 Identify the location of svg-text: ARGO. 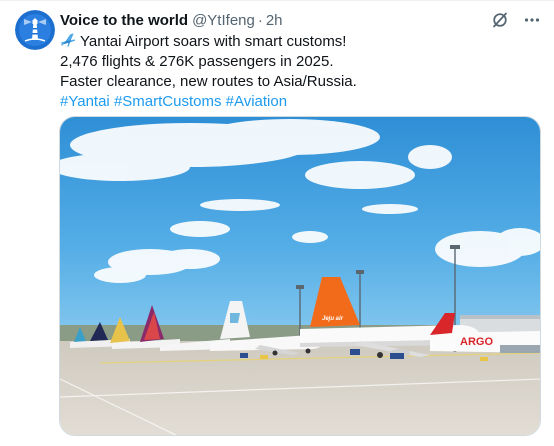
(476, 342).